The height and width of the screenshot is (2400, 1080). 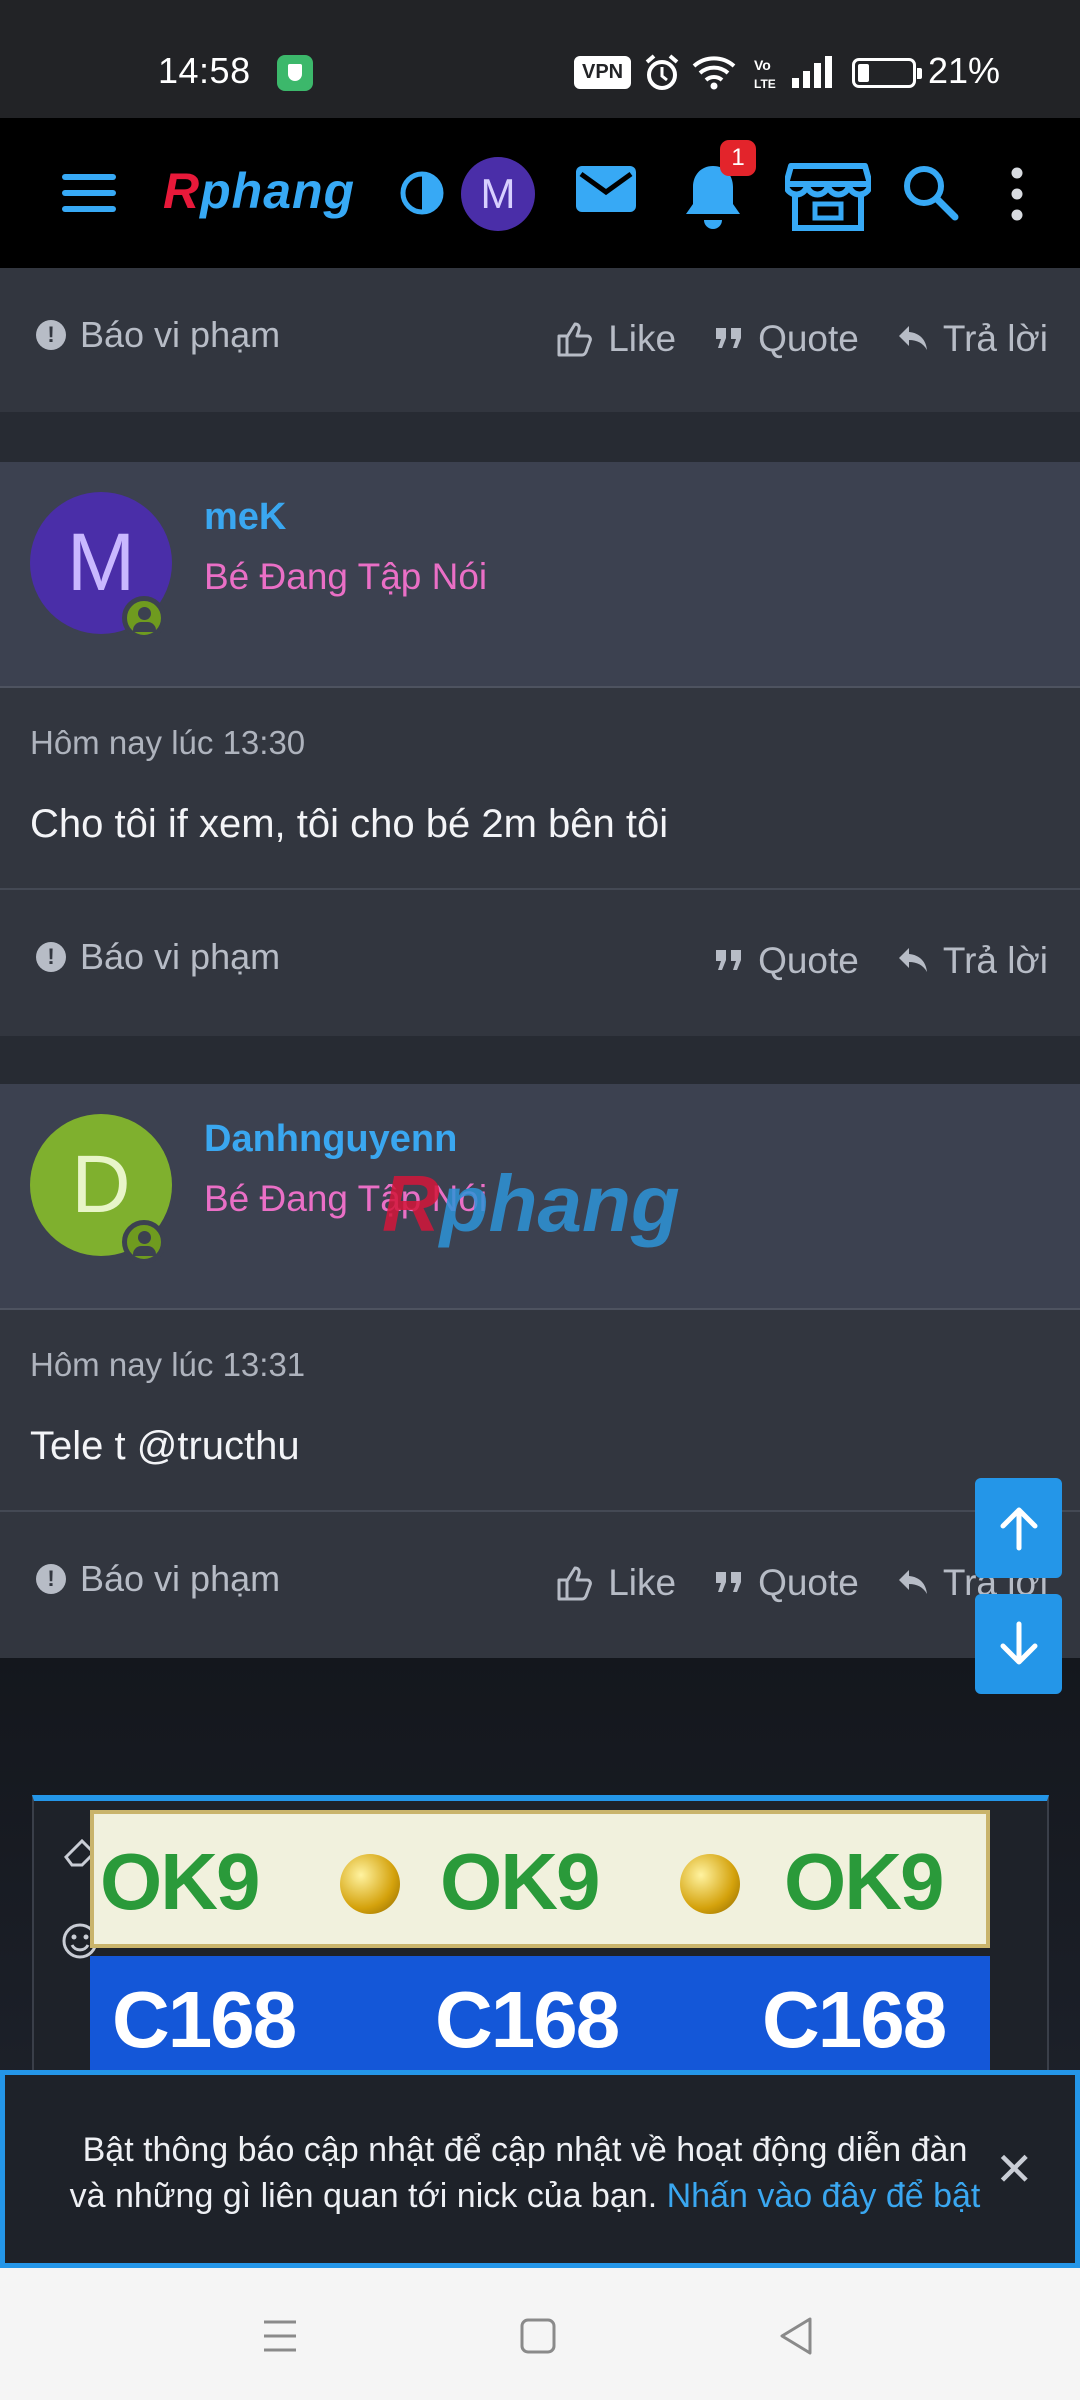 What do you see at coordinates (89, 193) in the screenshot?
I see `menu-icon` at bounding box center [89, 193].